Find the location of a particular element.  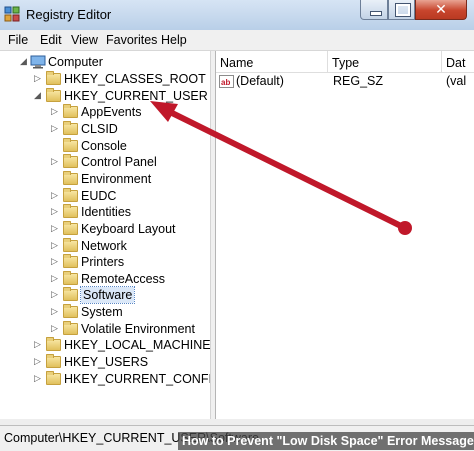

menu-file: File is located at coordinates (18, 40).